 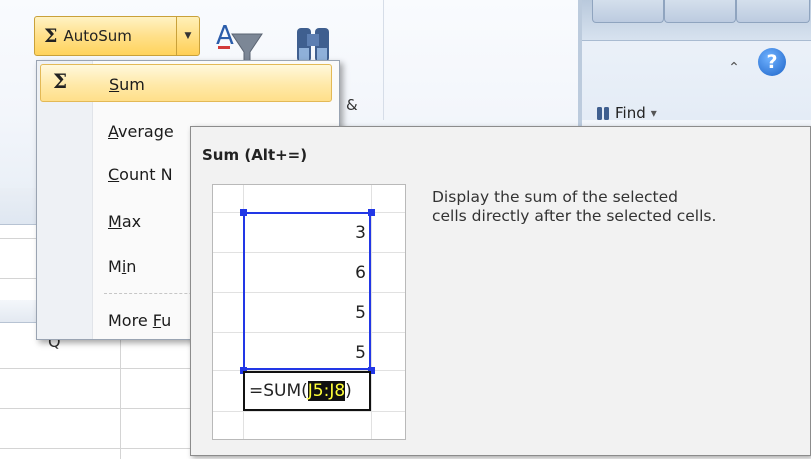 I want to click on help-icon: ?, so click(x=772, y=62).